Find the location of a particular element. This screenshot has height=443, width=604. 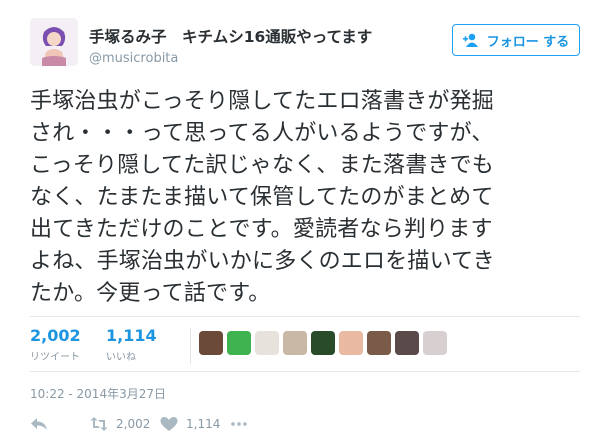

retweet-action-count: 2,002 is located at coordinates (133, 424).